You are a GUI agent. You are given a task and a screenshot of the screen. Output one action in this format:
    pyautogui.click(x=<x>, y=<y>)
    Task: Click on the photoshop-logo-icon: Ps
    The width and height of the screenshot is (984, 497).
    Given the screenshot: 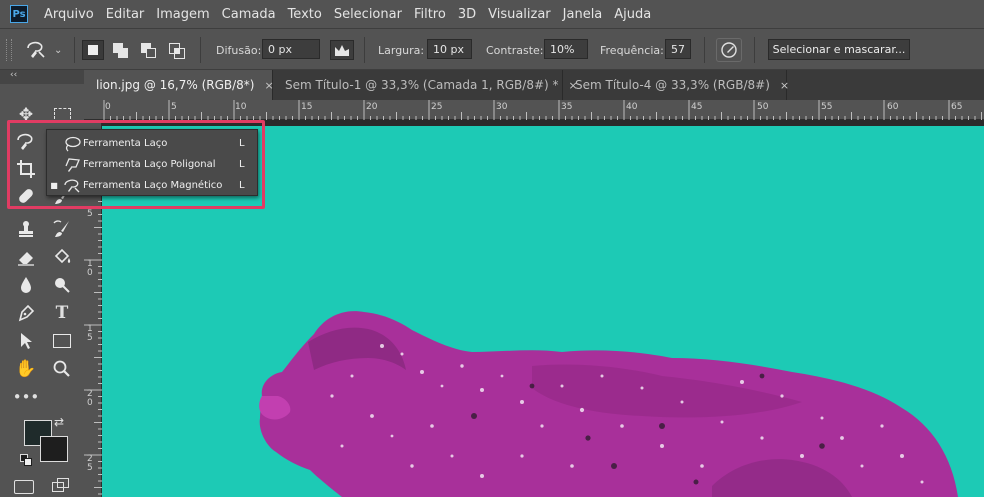 What is the action you would take?
    pyautogui.click(x=19, y=14)
    